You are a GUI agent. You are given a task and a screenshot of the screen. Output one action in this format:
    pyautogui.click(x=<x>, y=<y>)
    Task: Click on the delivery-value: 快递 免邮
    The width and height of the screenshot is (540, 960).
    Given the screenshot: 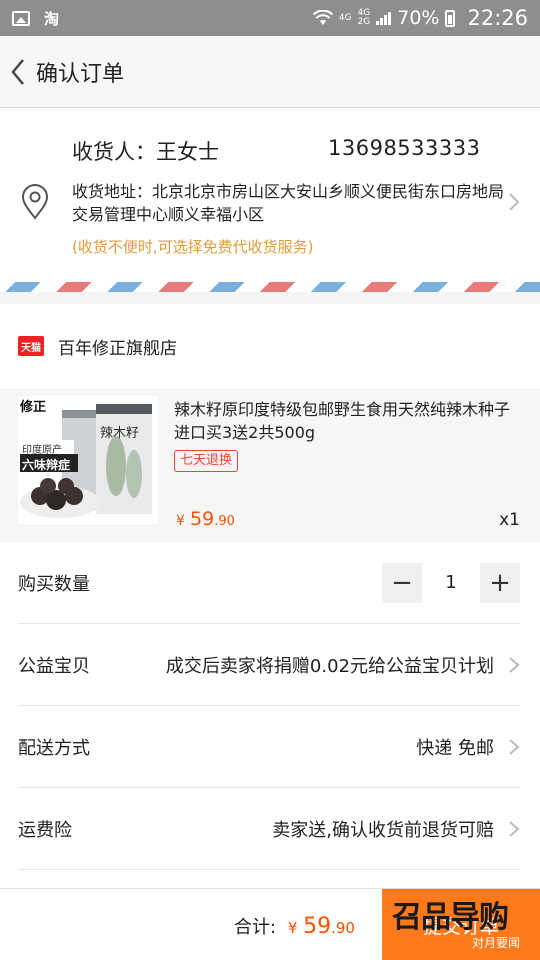 What is the action you would take?
    pyautogui.click(x=455, y=748)
    